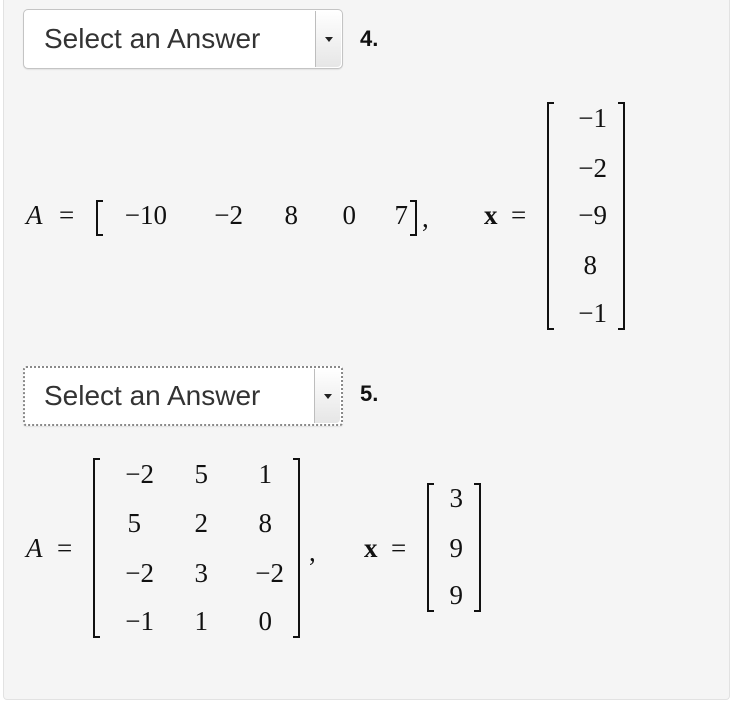  I want to click on matrix-cell: −1, so click(139, 621).